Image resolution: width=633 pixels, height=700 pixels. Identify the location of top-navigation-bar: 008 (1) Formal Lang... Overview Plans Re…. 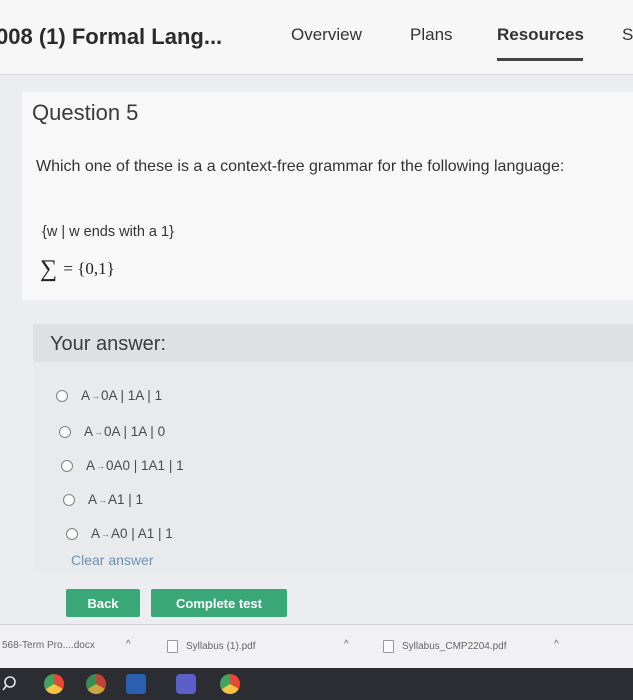
(316, 37).